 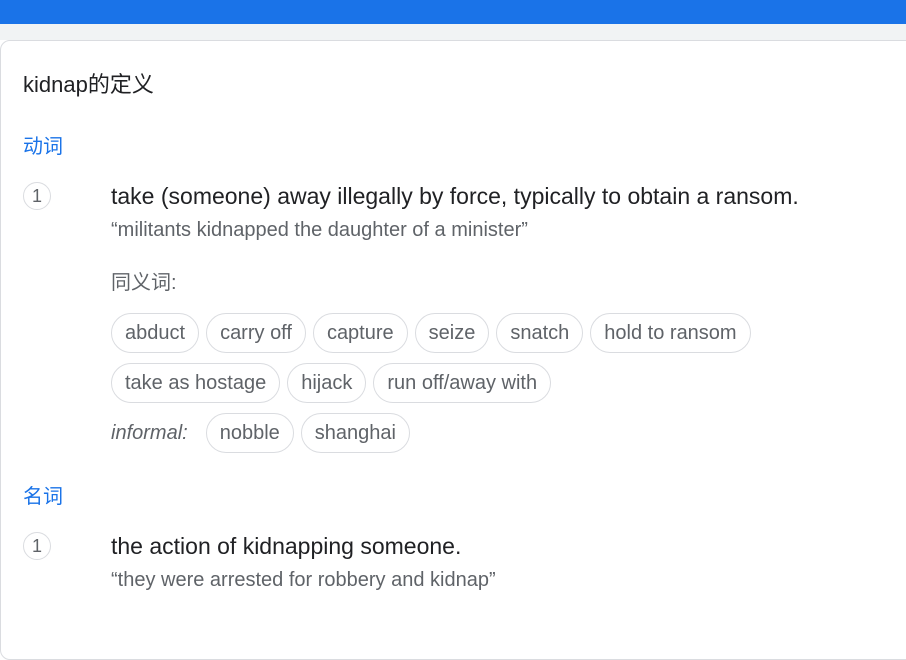 I want to click on page-title: kidnap的定义, so click(x=88, y=84).